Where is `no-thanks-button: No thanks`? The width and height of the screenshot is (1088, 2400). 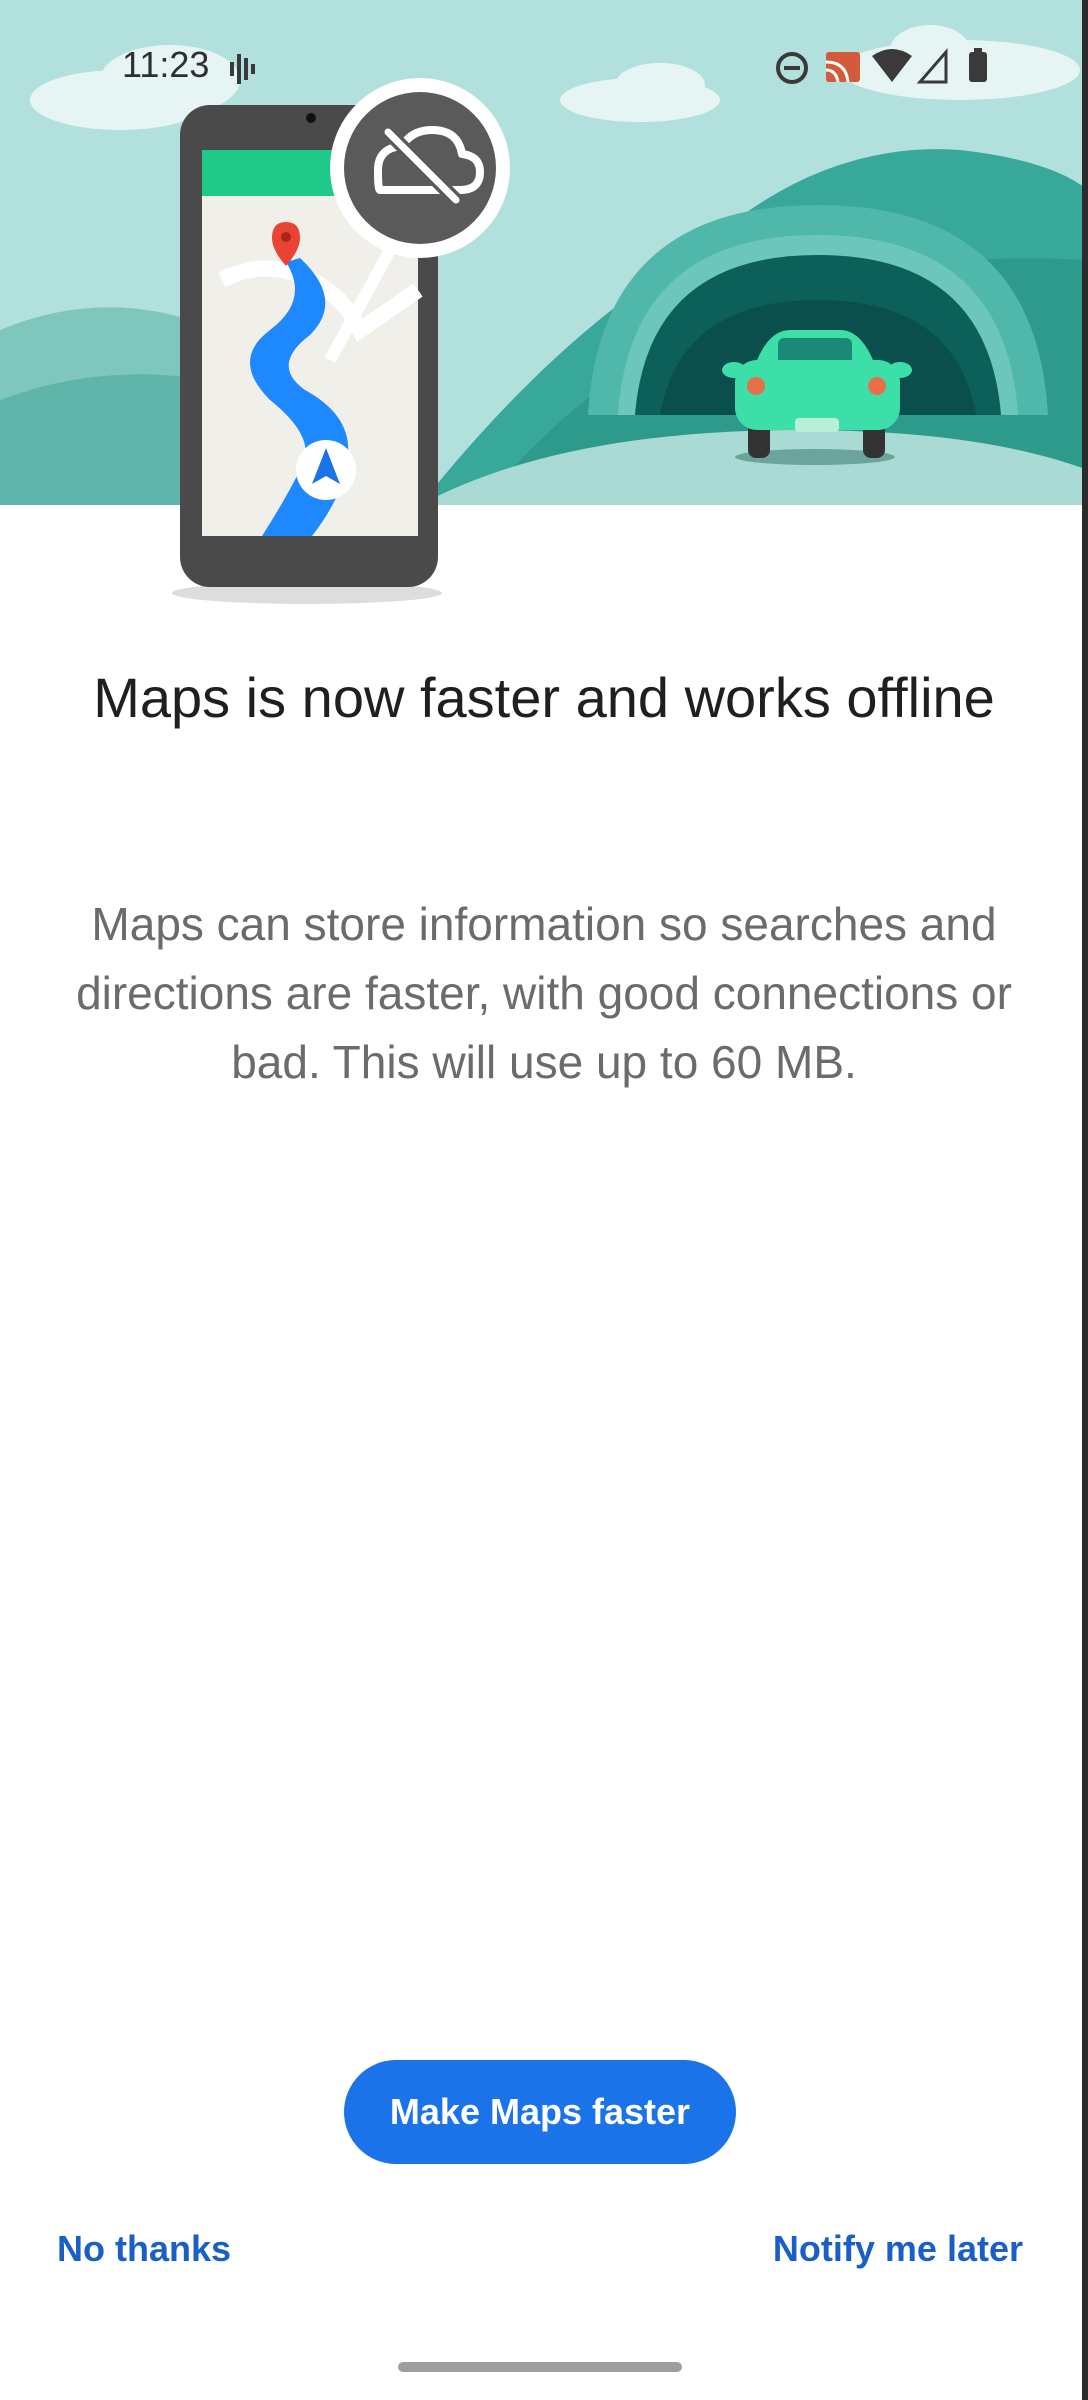
no-thanks-button: No thanks is located at coordinates (144, 2249).